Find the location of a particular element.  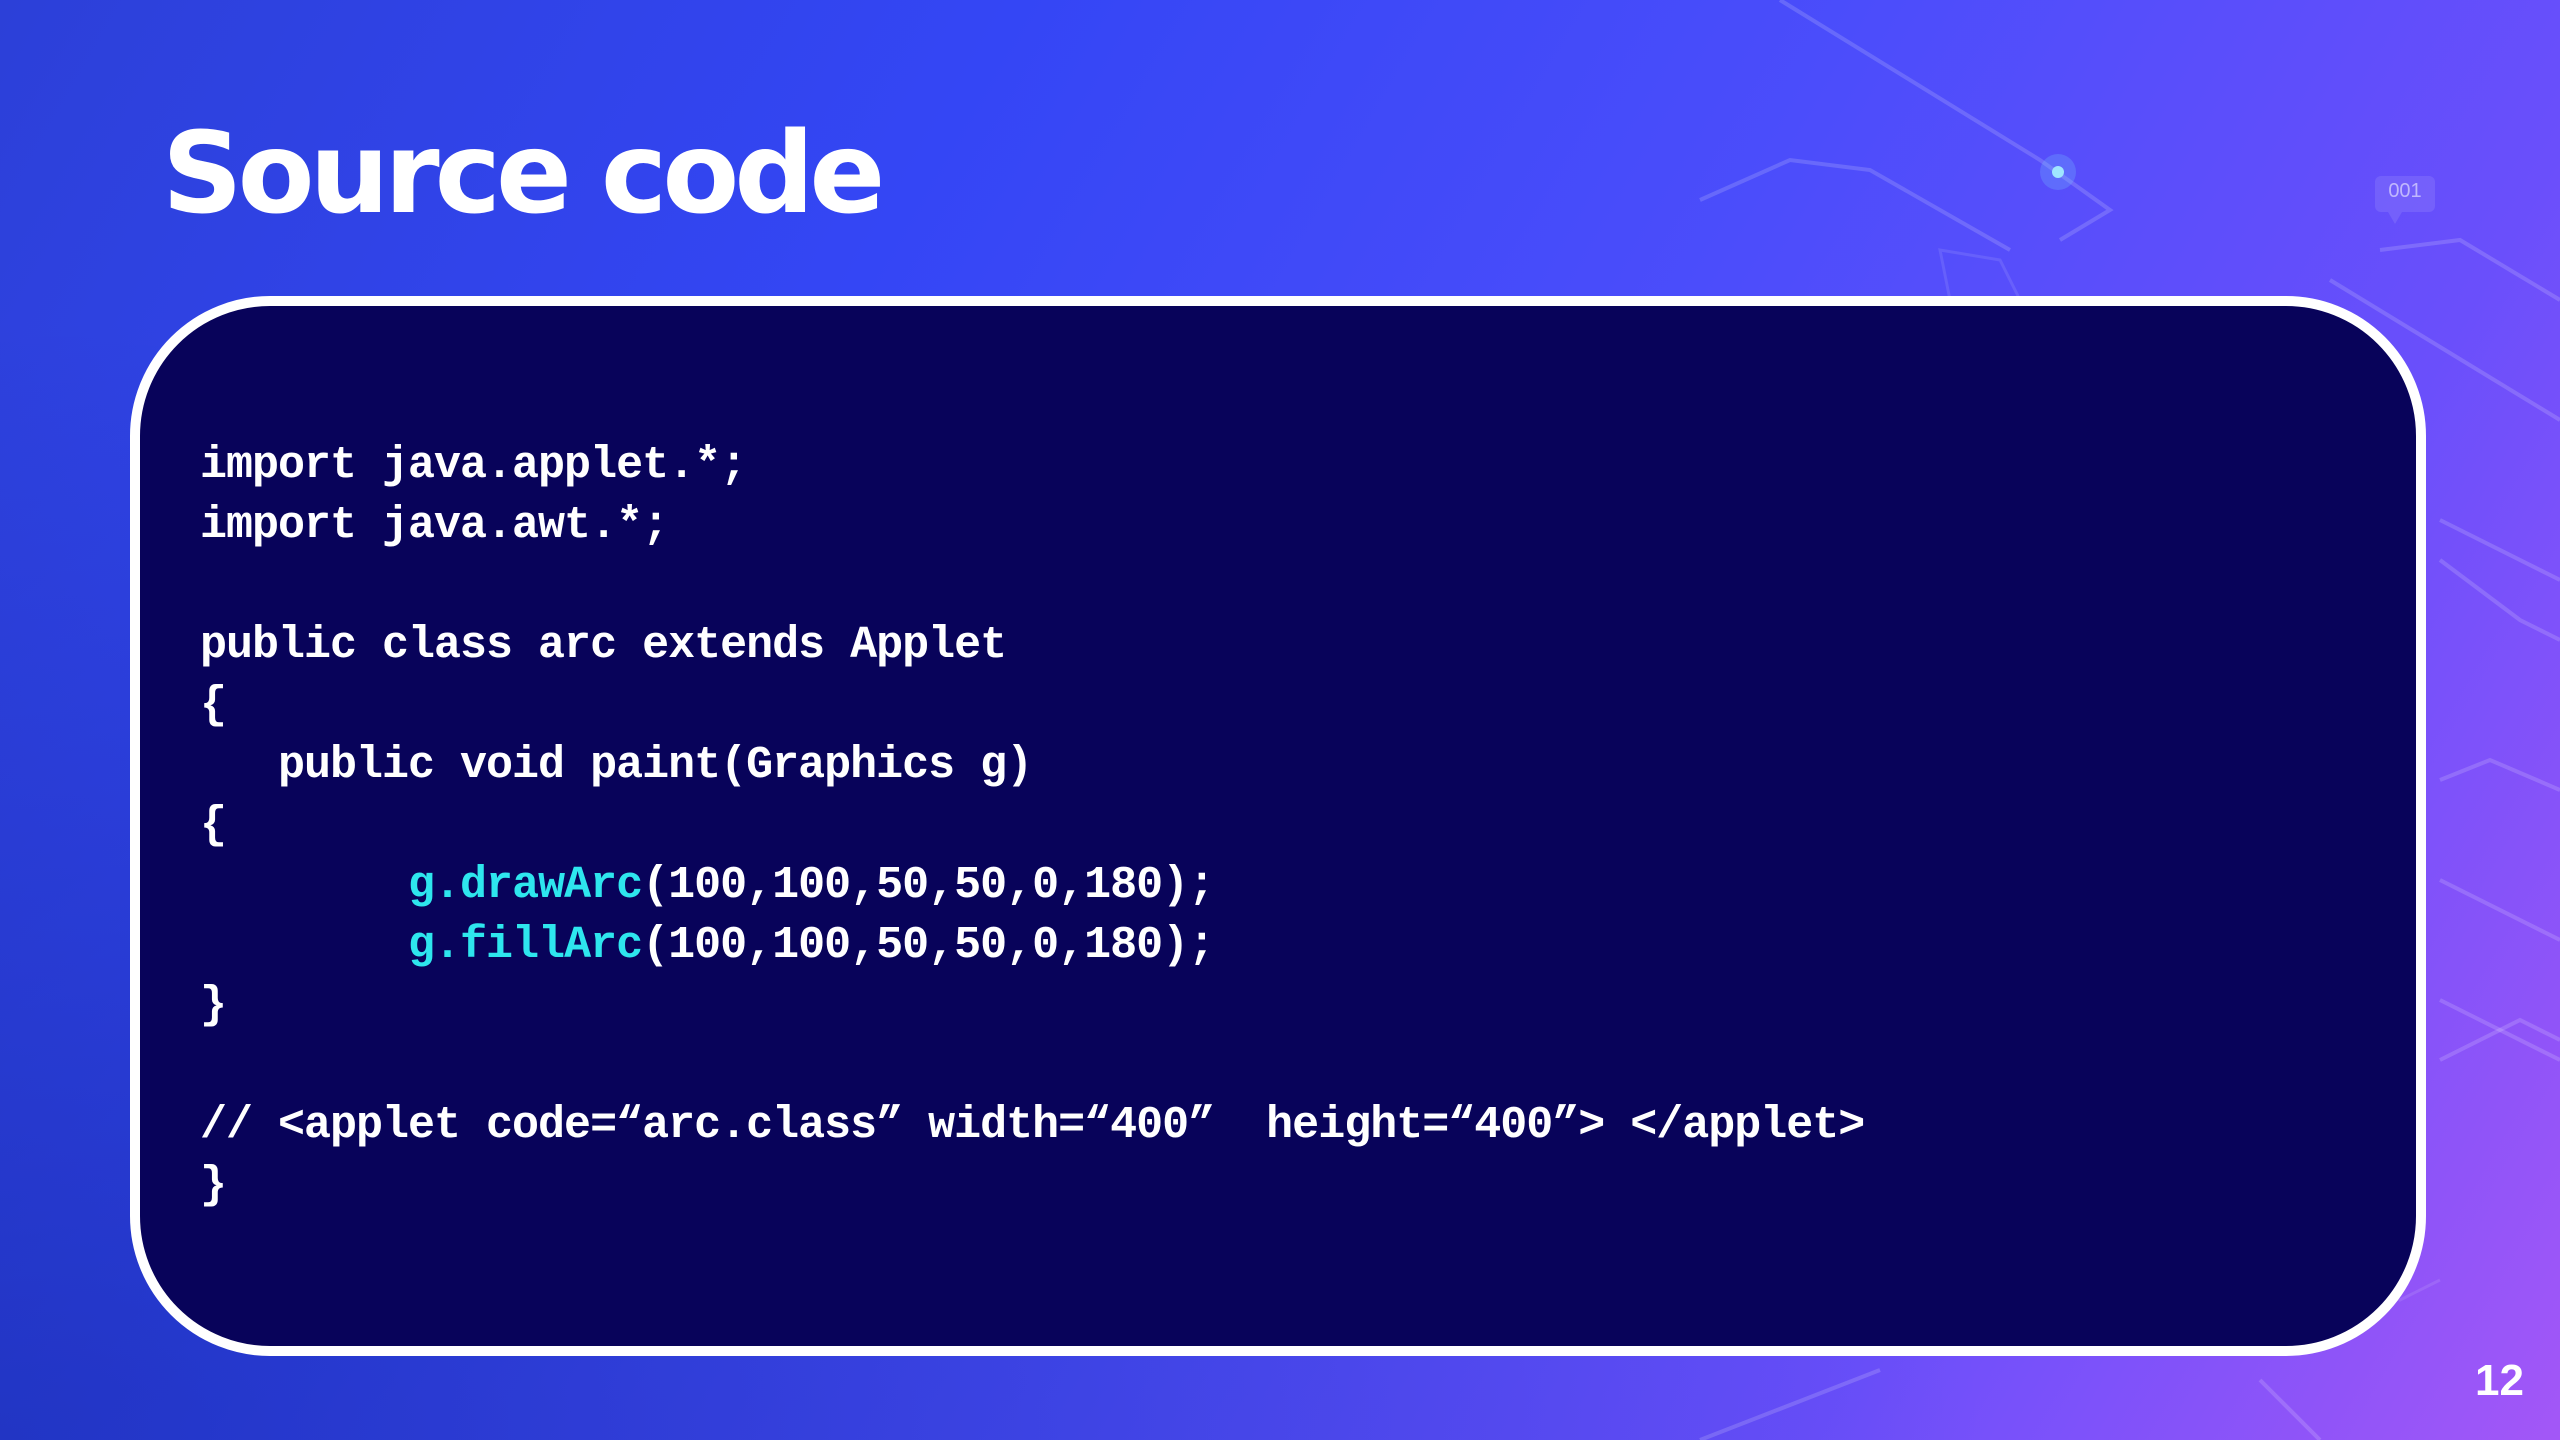

code-line: import java.applet.*; is located at coordinates (473, 465).